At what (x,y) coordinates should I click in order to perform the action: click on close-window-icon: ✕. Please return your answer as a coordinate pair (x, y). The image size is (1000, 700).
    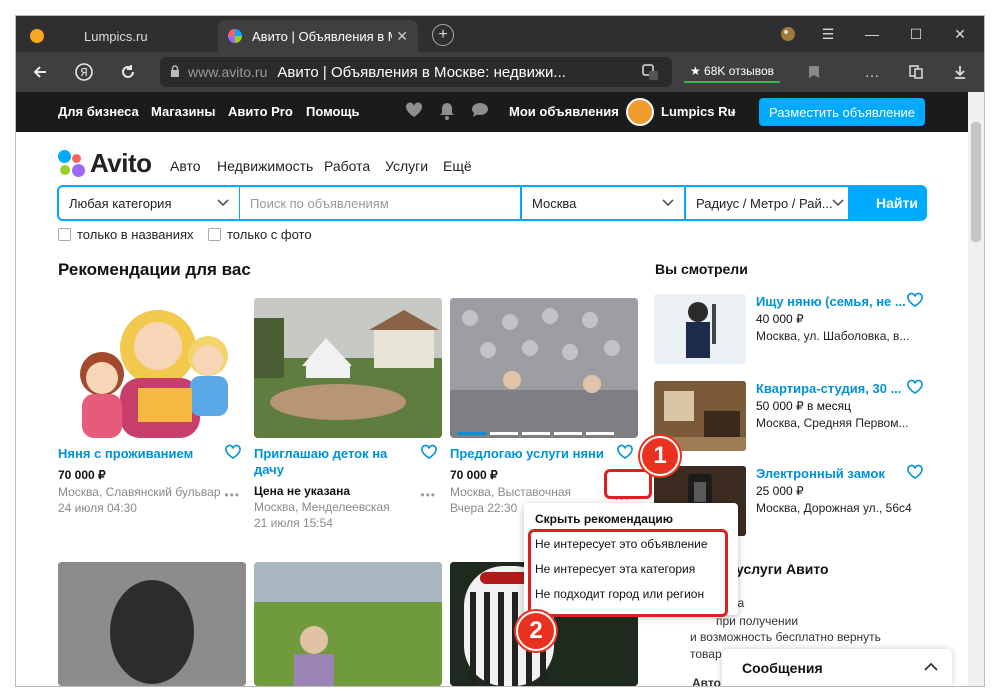
    Looking at the image, I should click on (960, 34).